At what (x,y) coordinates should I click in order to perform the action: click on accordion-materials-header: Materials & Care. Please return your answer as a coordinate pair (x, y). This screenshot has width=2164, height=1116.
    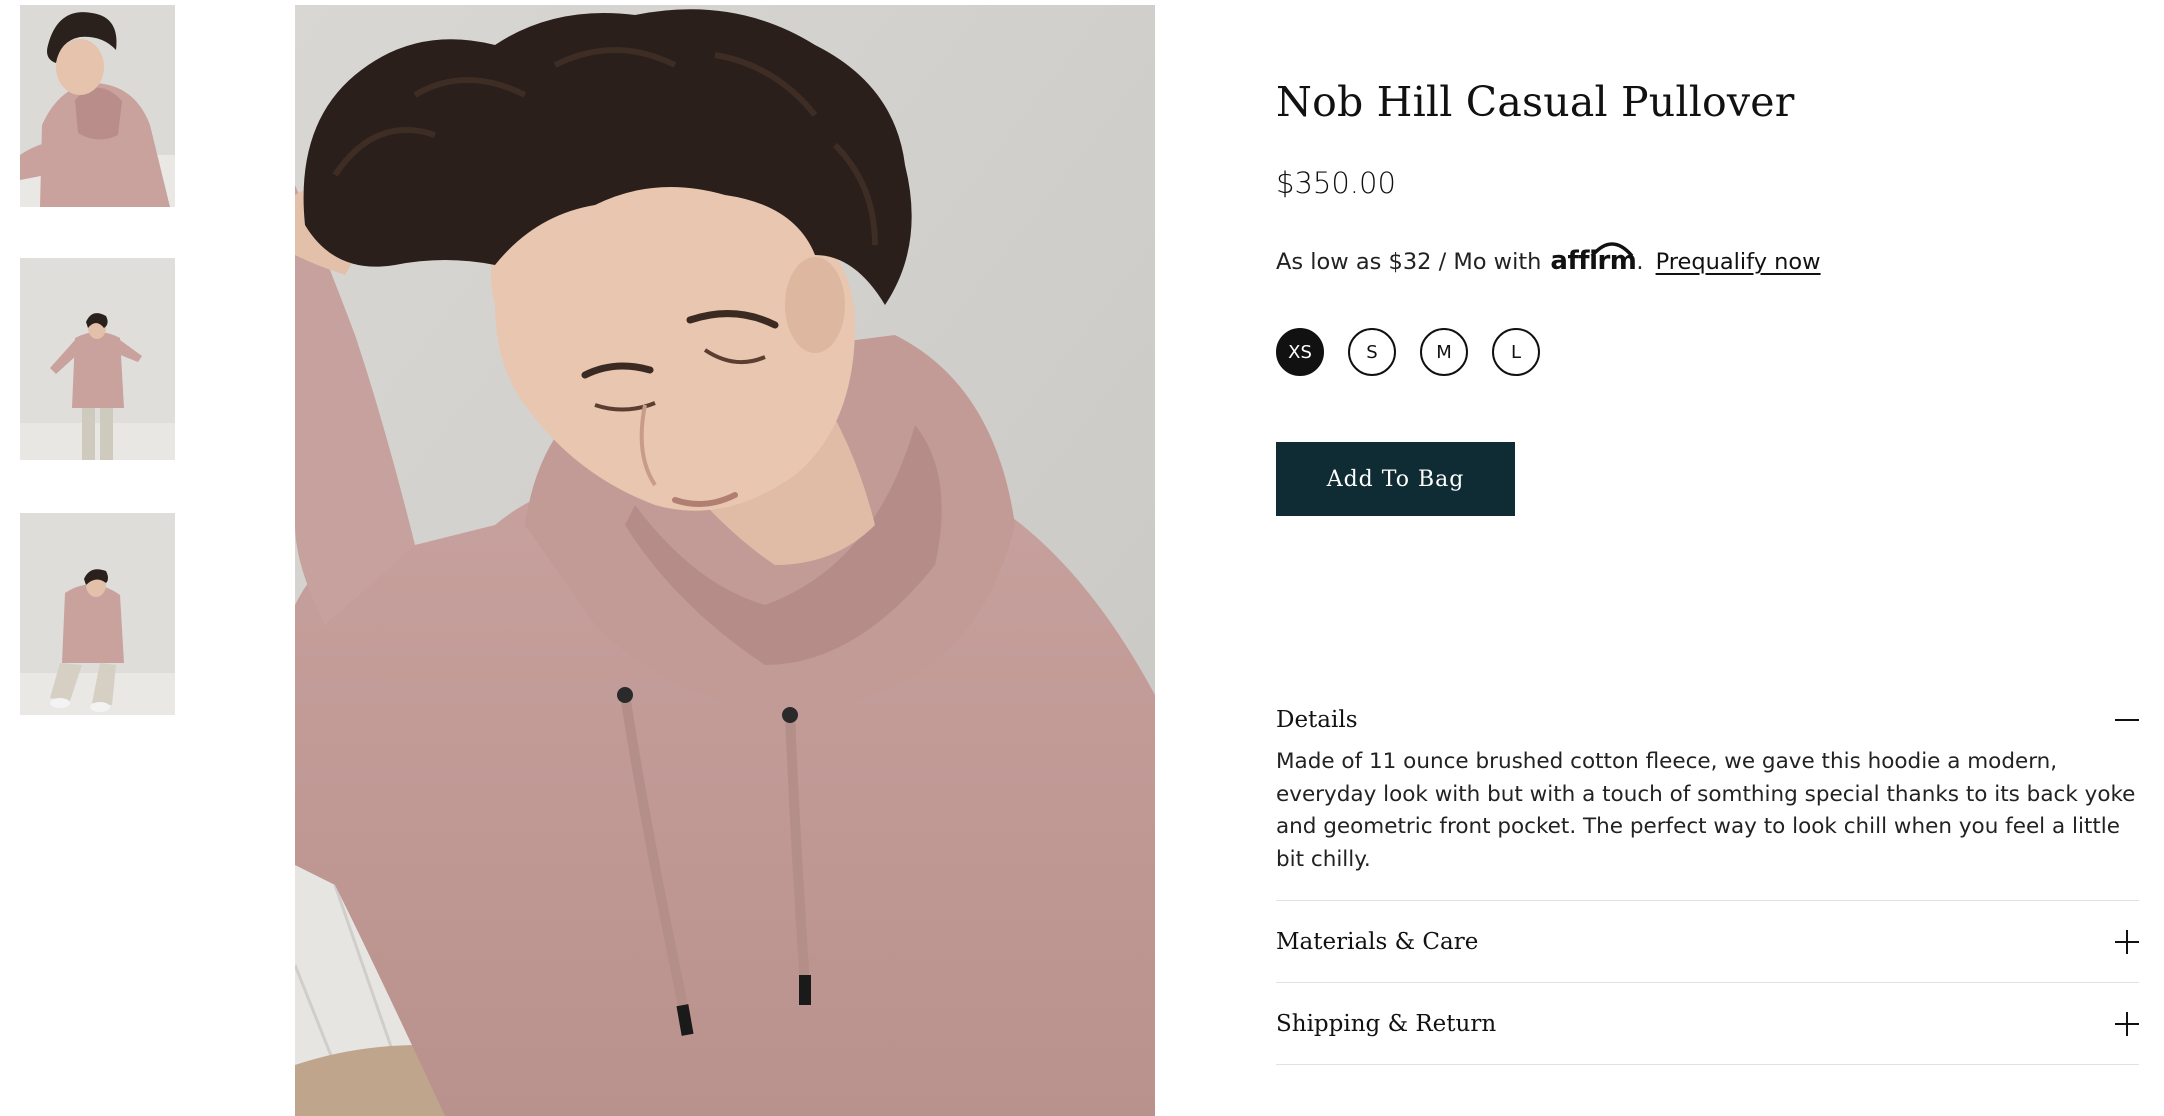
    Looking at the image, I should click on (1707, 941).